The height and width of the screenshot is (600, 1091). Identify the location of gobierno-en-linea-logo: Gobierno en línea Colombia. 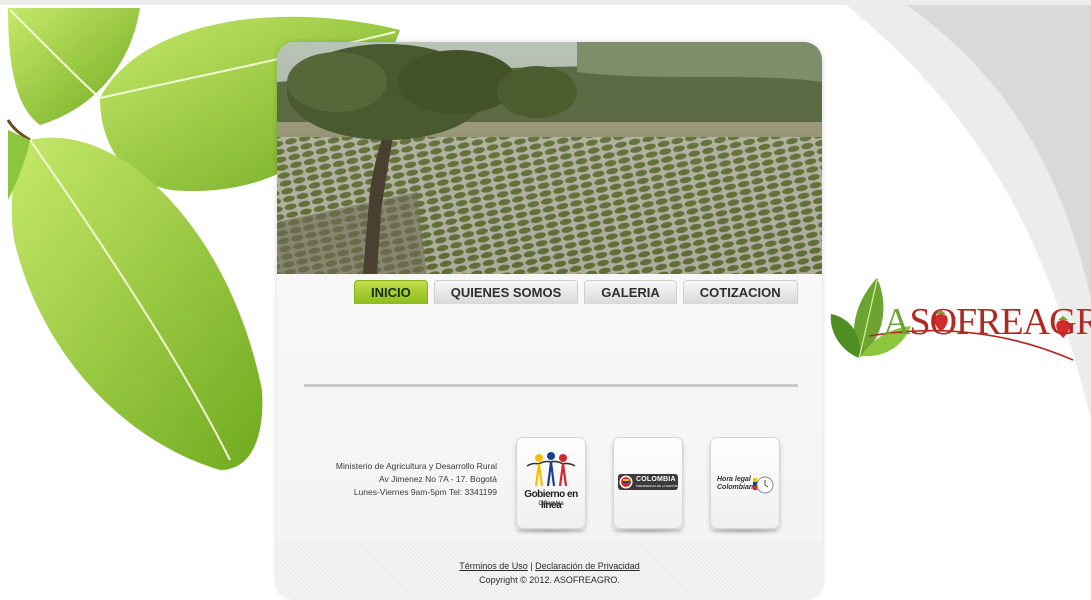
(551, 483).